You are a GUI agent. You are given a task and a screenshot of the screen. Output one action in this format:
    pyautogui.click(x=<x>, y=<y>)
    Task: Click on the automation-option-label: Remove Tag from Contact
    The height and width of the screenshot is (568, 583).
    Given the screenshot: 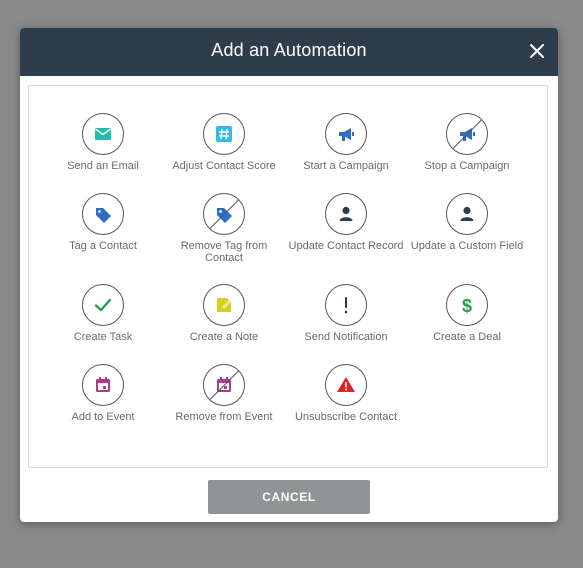 What is the action you would take?
    pyautogui.click(x=224, y=252)
    